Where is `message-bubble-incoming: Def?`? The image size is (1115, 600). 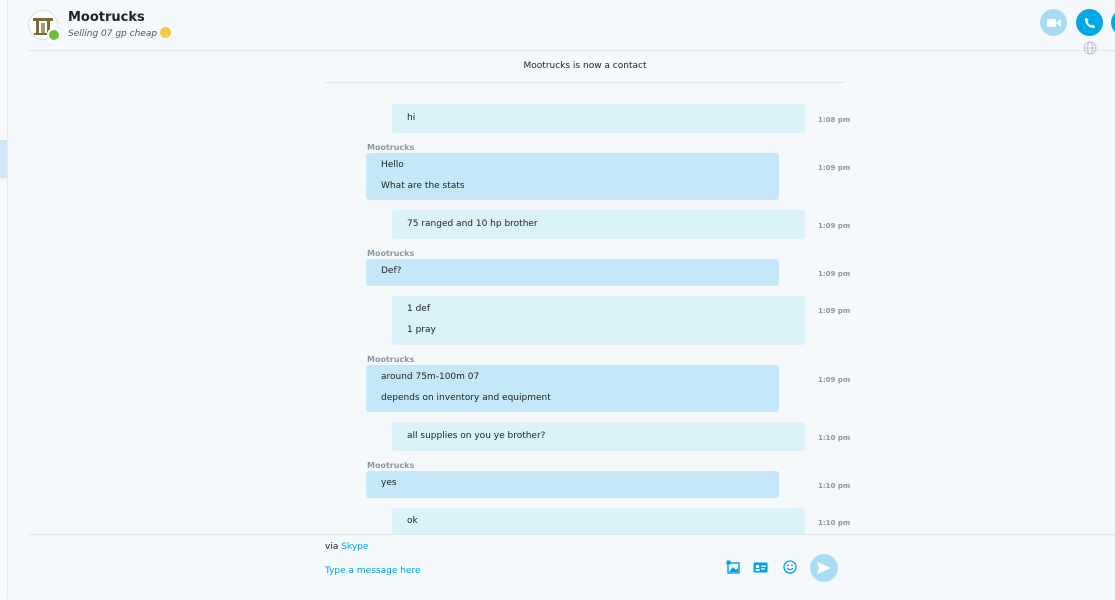
message-bubble-incoming: Def? is located at coordinates (572, 272).